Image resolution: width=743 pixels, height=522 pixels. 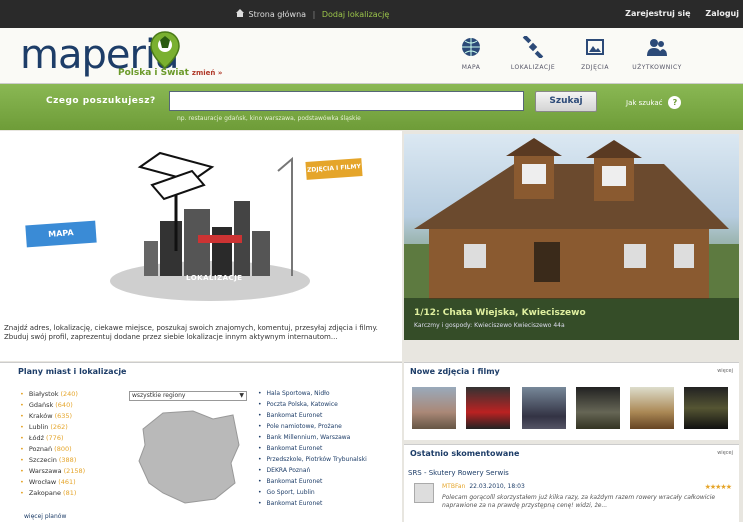 I want to click on city-count: (635), so click(x=63, y=416).